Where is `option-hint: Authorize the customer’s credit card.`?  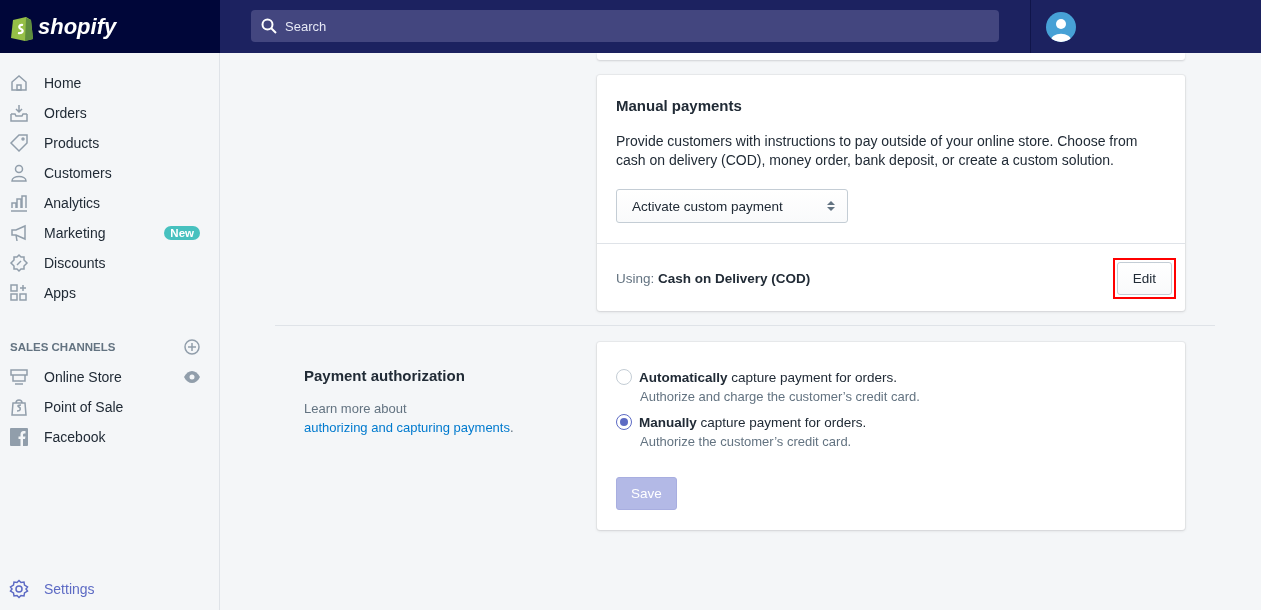 option-hint: Authorize the customer’s credit card. is located at coordinates (746, 441).